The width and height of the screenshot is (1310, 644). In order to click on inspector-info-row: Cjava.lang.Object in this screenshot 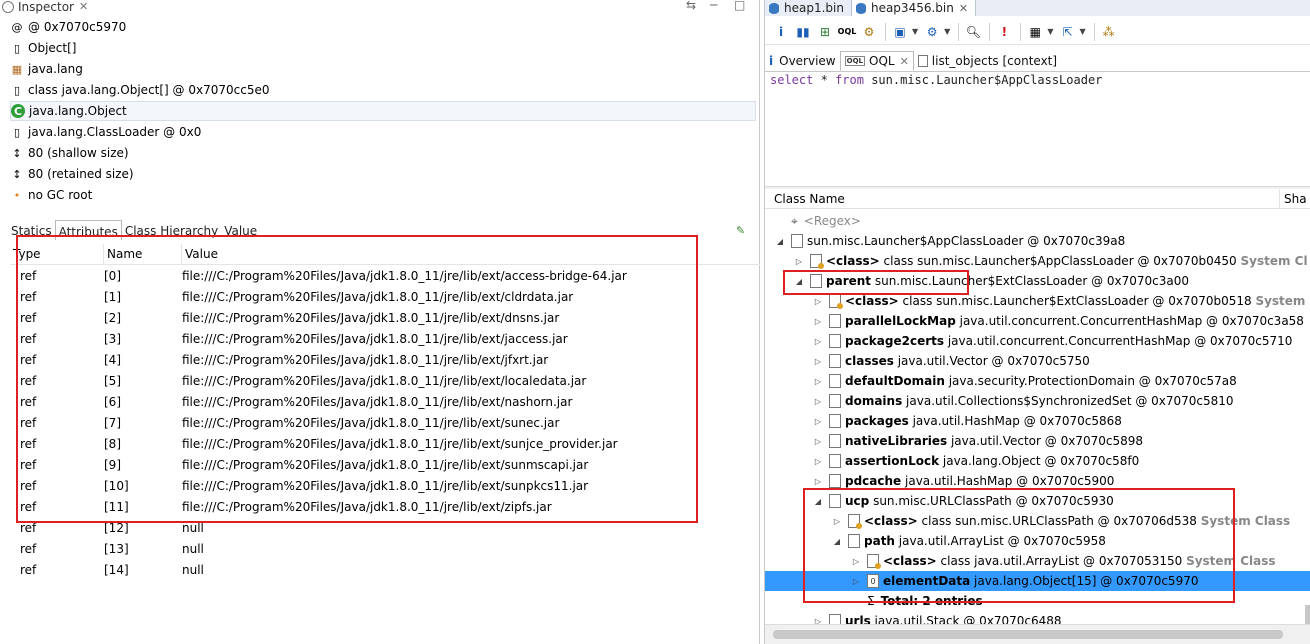, I will do `click(383, 111)`.